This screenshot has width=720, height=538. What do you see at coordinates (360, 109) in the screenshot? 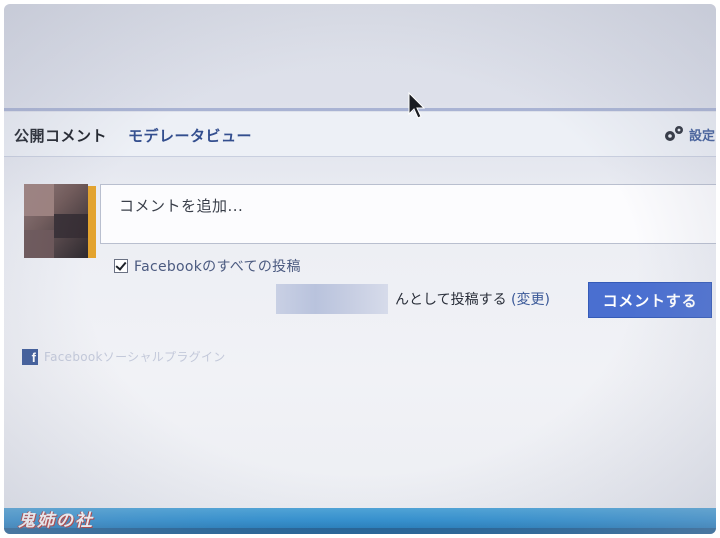
I see `divider` at bounding box center [360, 109].